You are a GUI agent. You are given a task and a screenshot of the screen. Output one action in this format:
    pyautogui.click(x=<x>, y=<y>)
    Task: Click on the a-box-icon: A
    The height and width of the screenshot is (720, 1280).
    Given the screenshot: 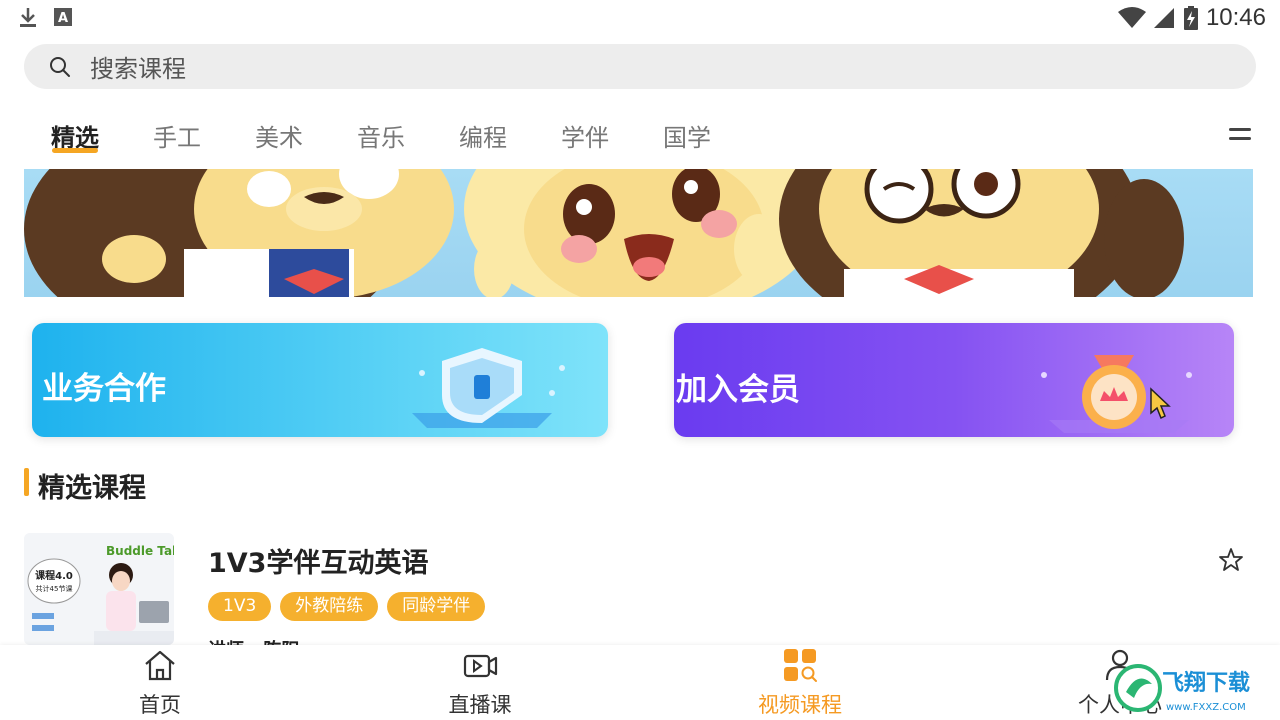 What is the action you would take?
    pyautogui.click(x=63, y=17)
    